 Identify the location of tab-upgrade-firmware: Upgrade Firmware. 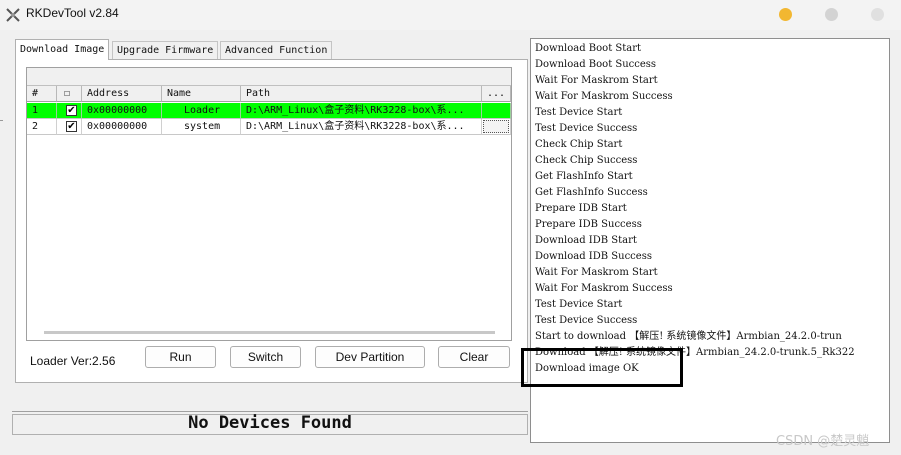
(165, 50).